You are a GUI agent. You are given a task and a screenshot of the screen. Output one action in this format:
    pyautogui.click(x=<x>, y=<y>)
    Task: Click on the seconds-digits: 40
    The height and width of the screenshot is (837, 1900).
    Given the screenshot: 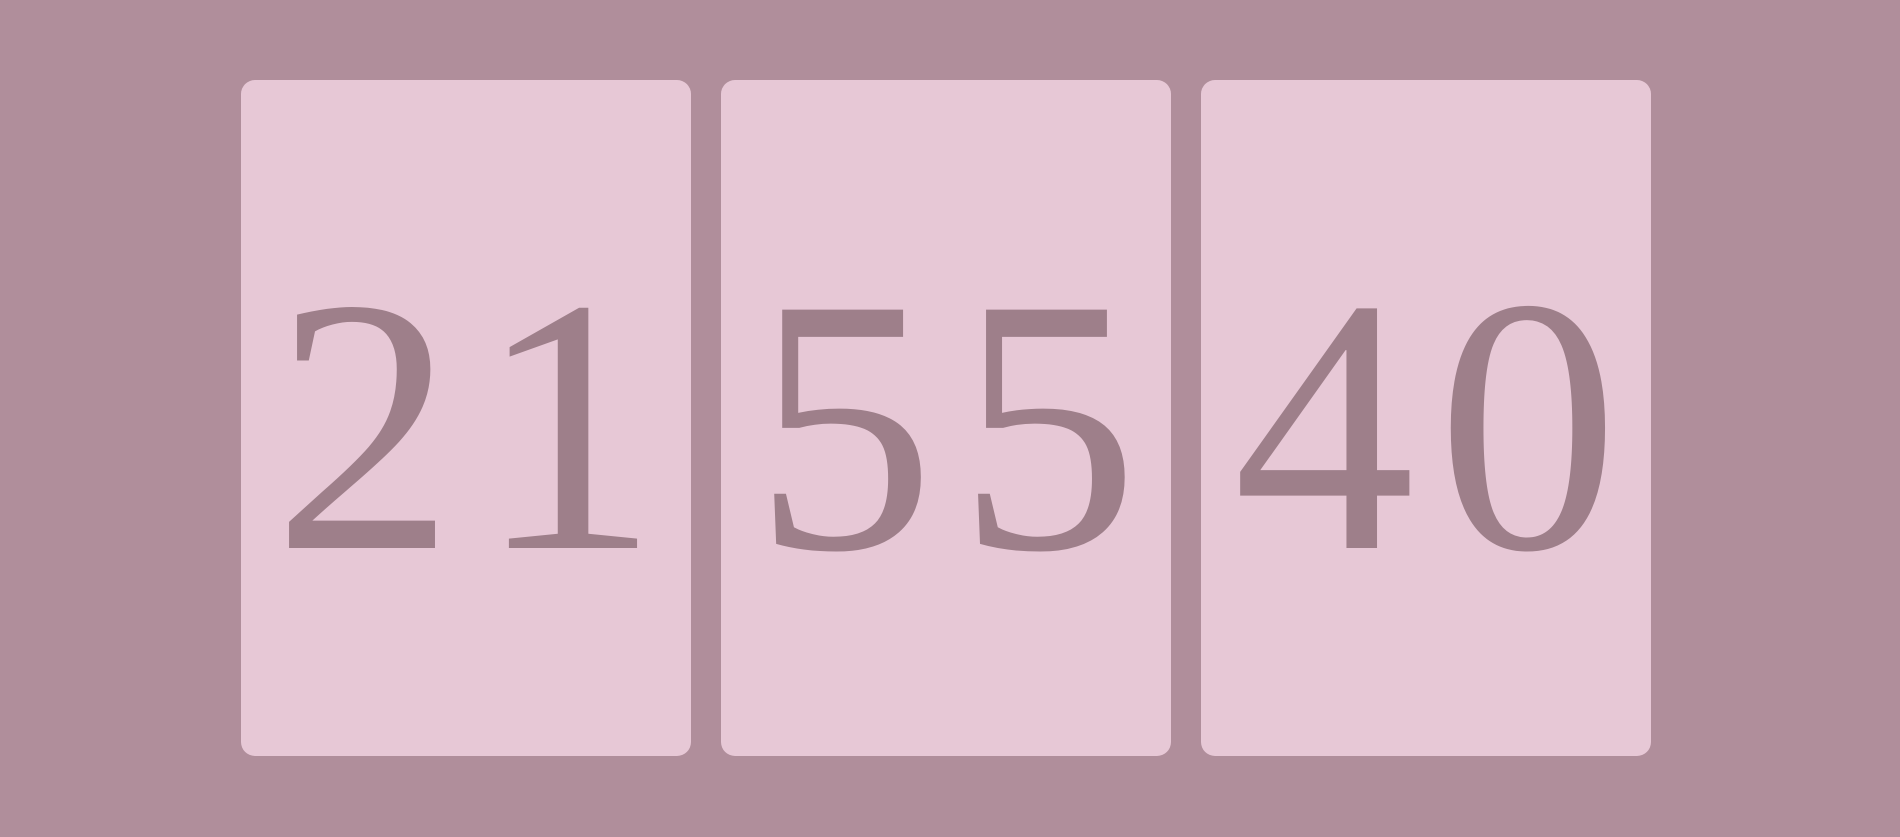 What is the action you would take?
    pyautogui.click(x=1437, y=425)
    